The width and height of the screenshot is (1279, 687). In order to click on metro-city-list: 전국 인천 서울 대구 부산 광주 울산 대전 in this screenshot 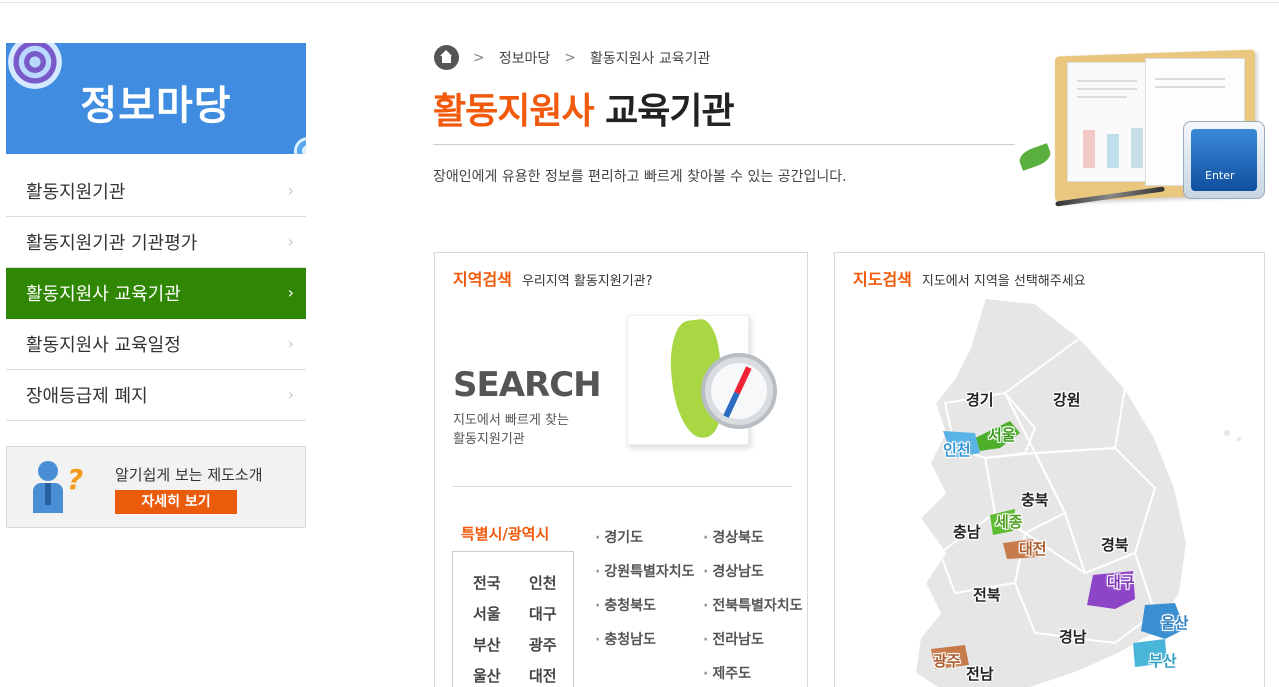, I will do `click(513, 619)`.